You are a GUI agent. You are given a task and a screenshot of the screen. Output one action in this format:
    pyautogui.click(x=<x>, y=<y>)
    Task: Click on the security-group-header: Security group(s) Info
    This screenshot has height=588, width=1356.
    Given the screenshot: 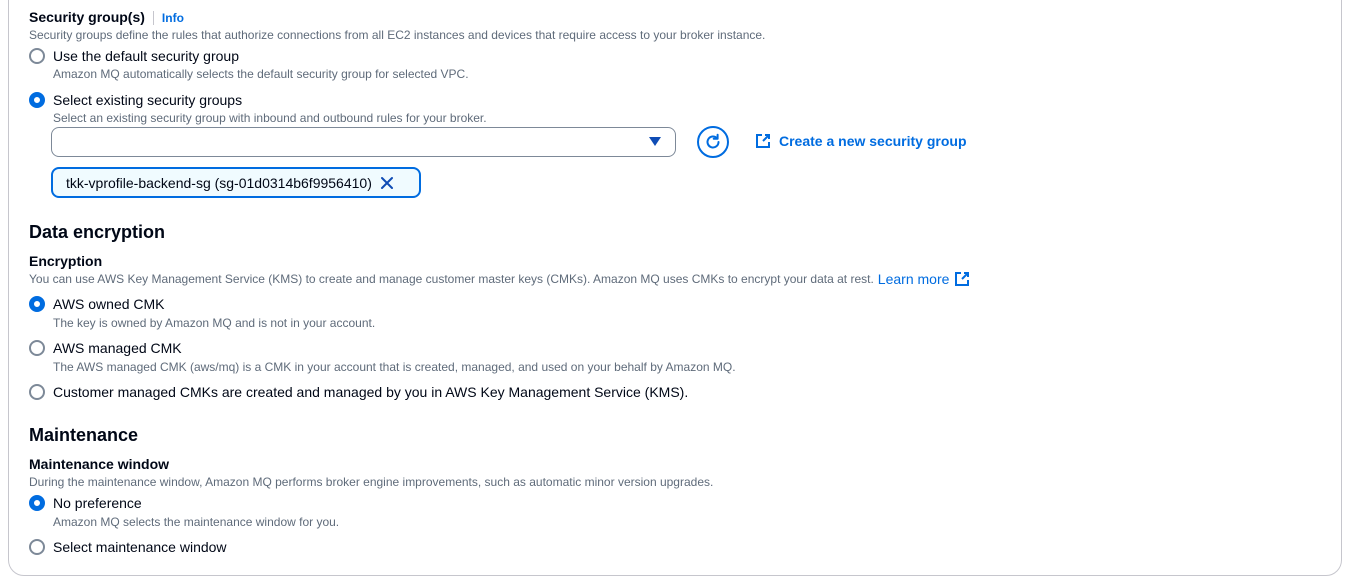 What is the action you would take?
    pyautogui.click(x=106, y=17)
    